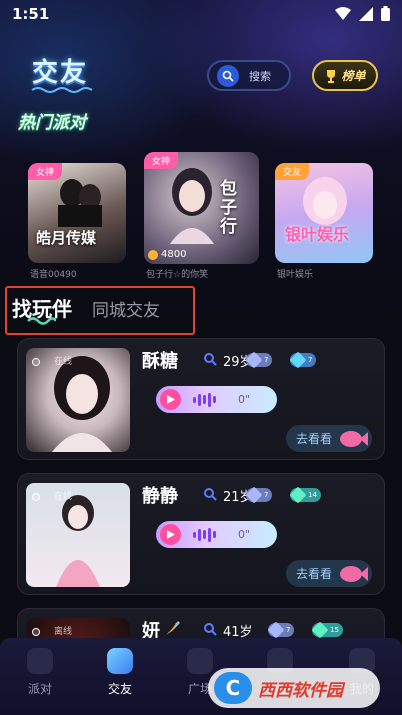 The width and height of the screenshot is (402, 715). I want to click on watermark-logo-icon: C, so click(233, 688).